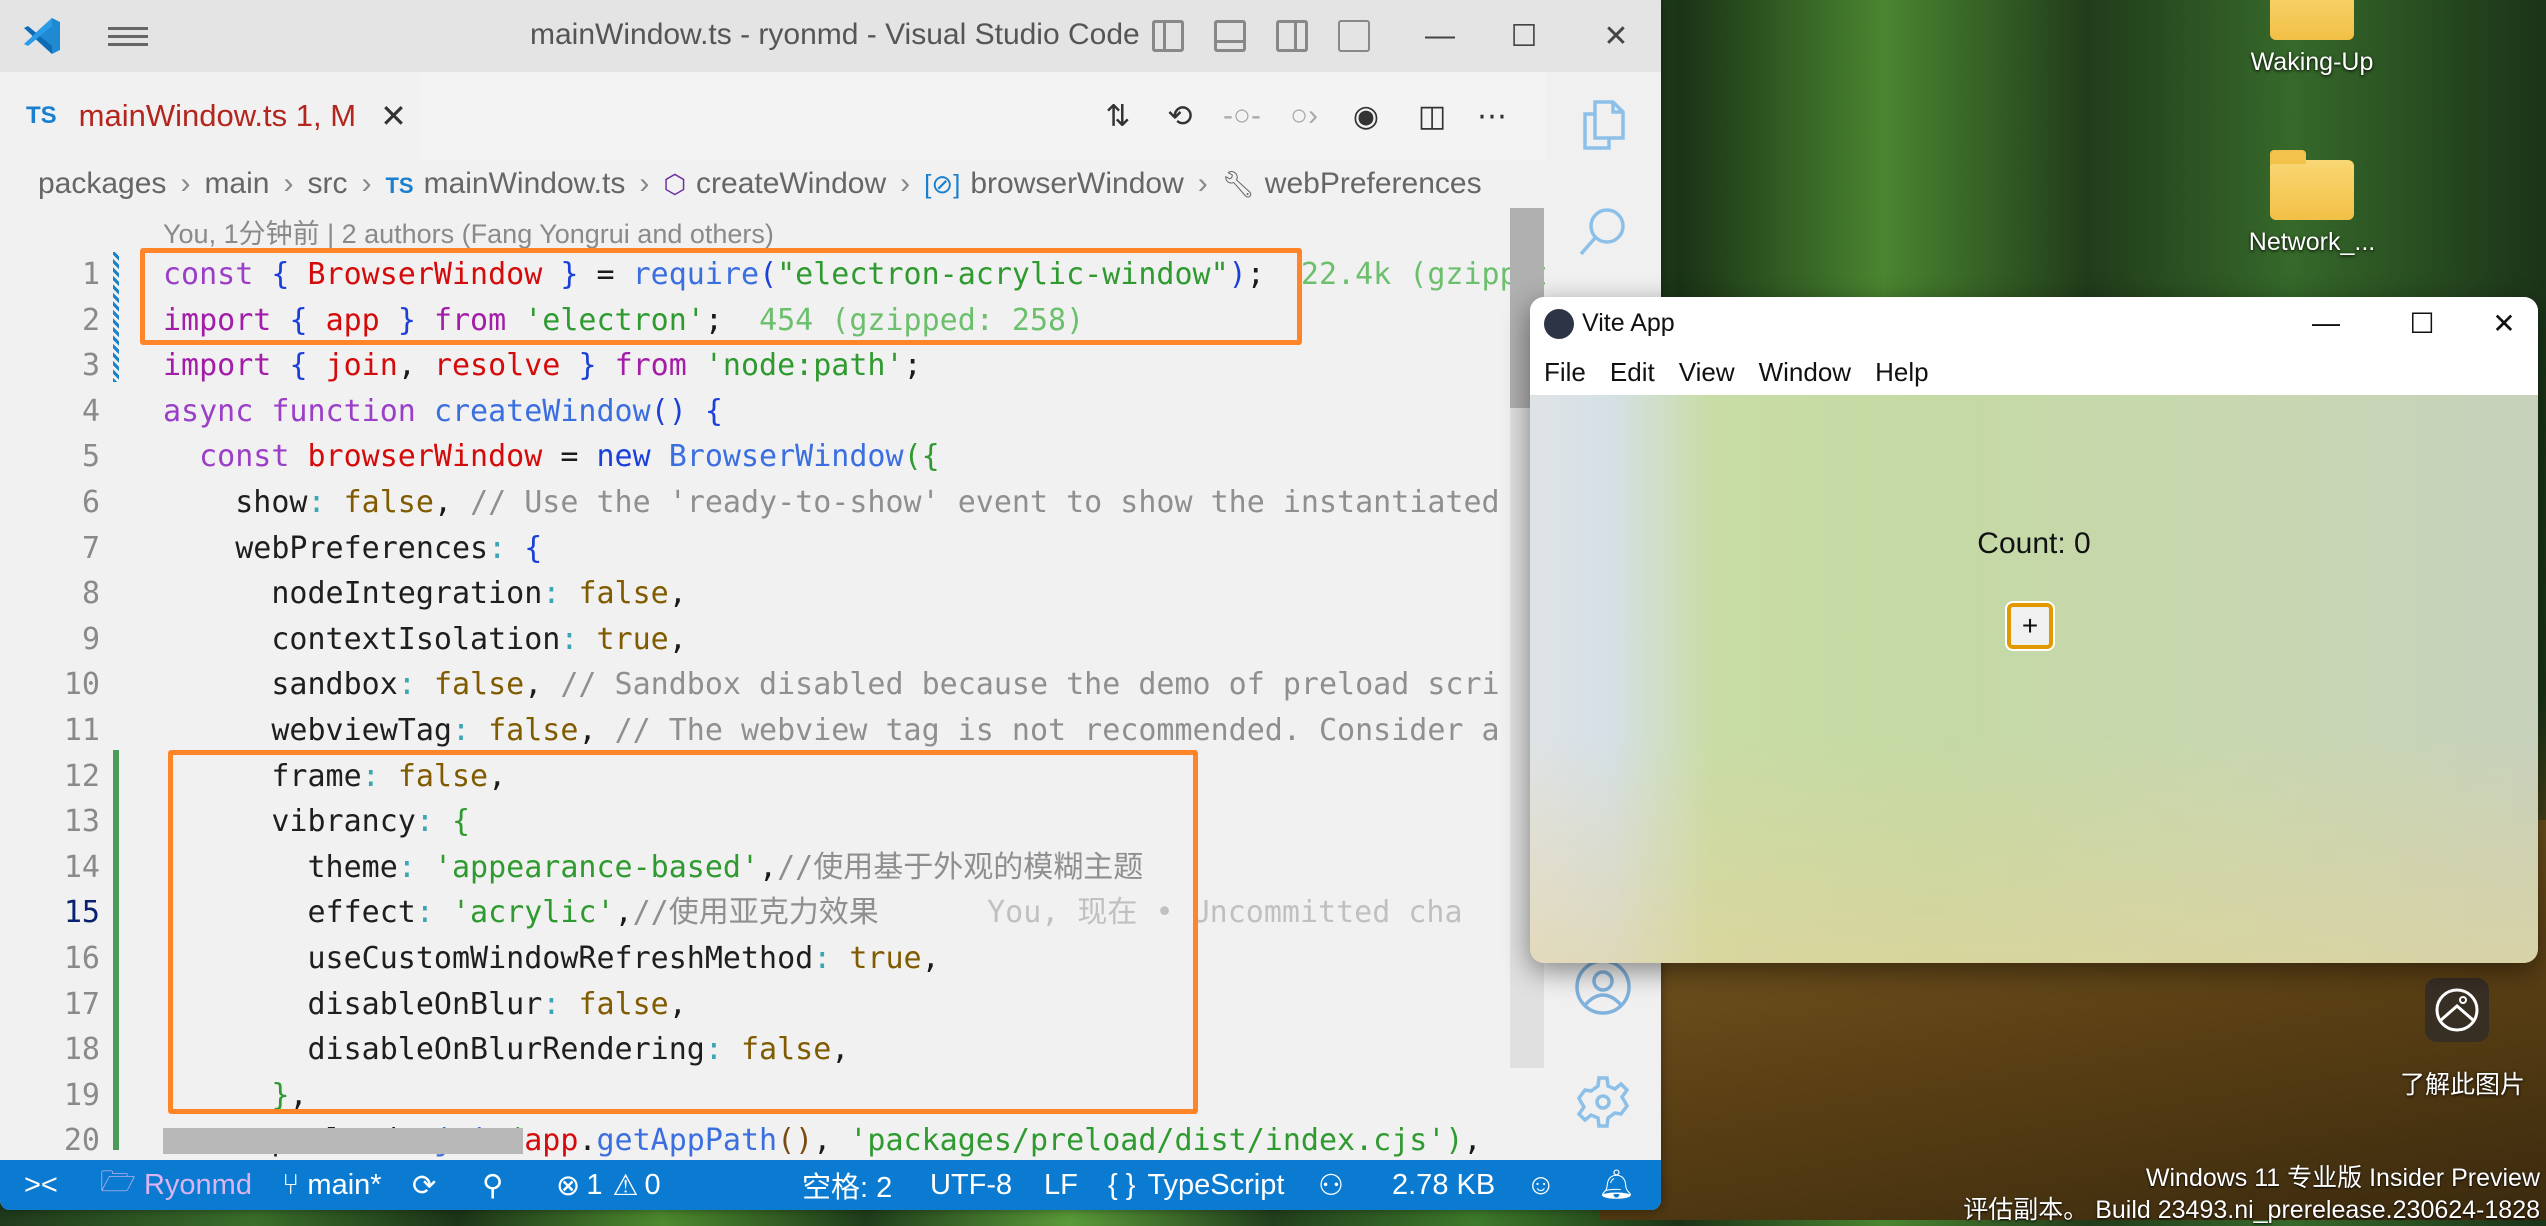 The width and height of the screenshot is (2546, 1226). What do you see at coordinates (1331, 1185) in the screenshot?
I see `copilot-icon: ⚇` at bounding box center [1331, 1185].